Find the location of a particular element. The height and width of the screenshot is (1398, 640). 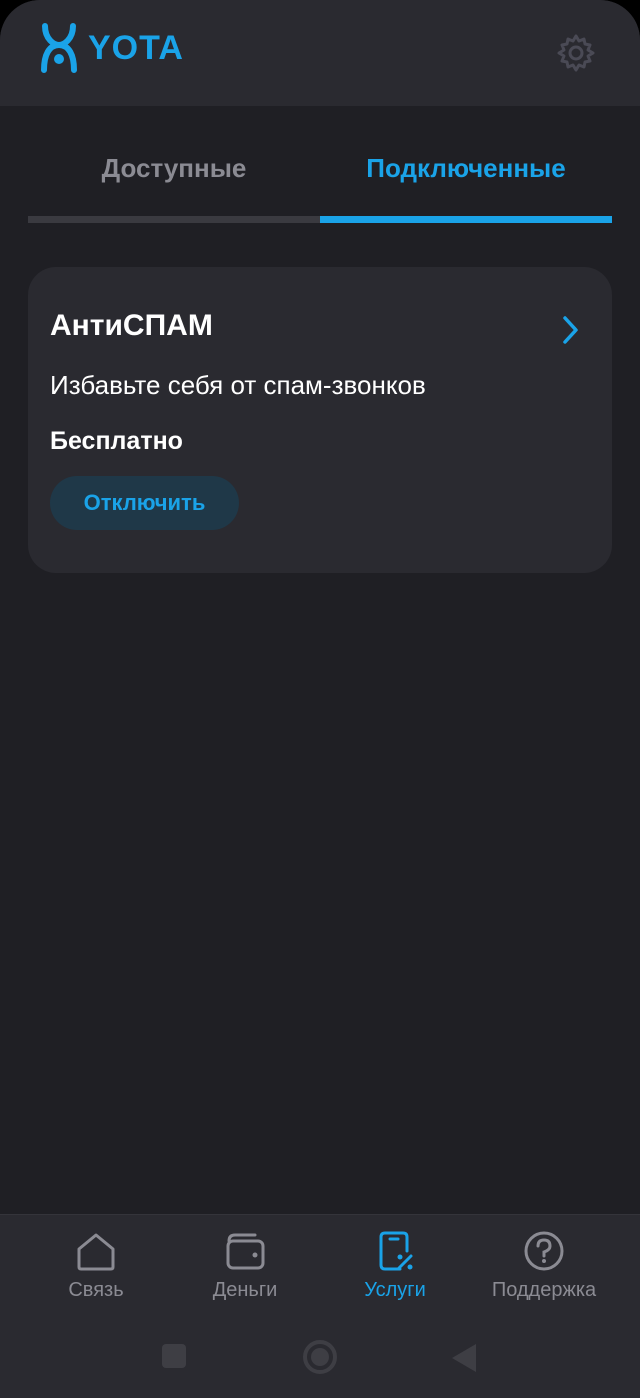

logo-text: YOTA is located at coordinates (136, 47).